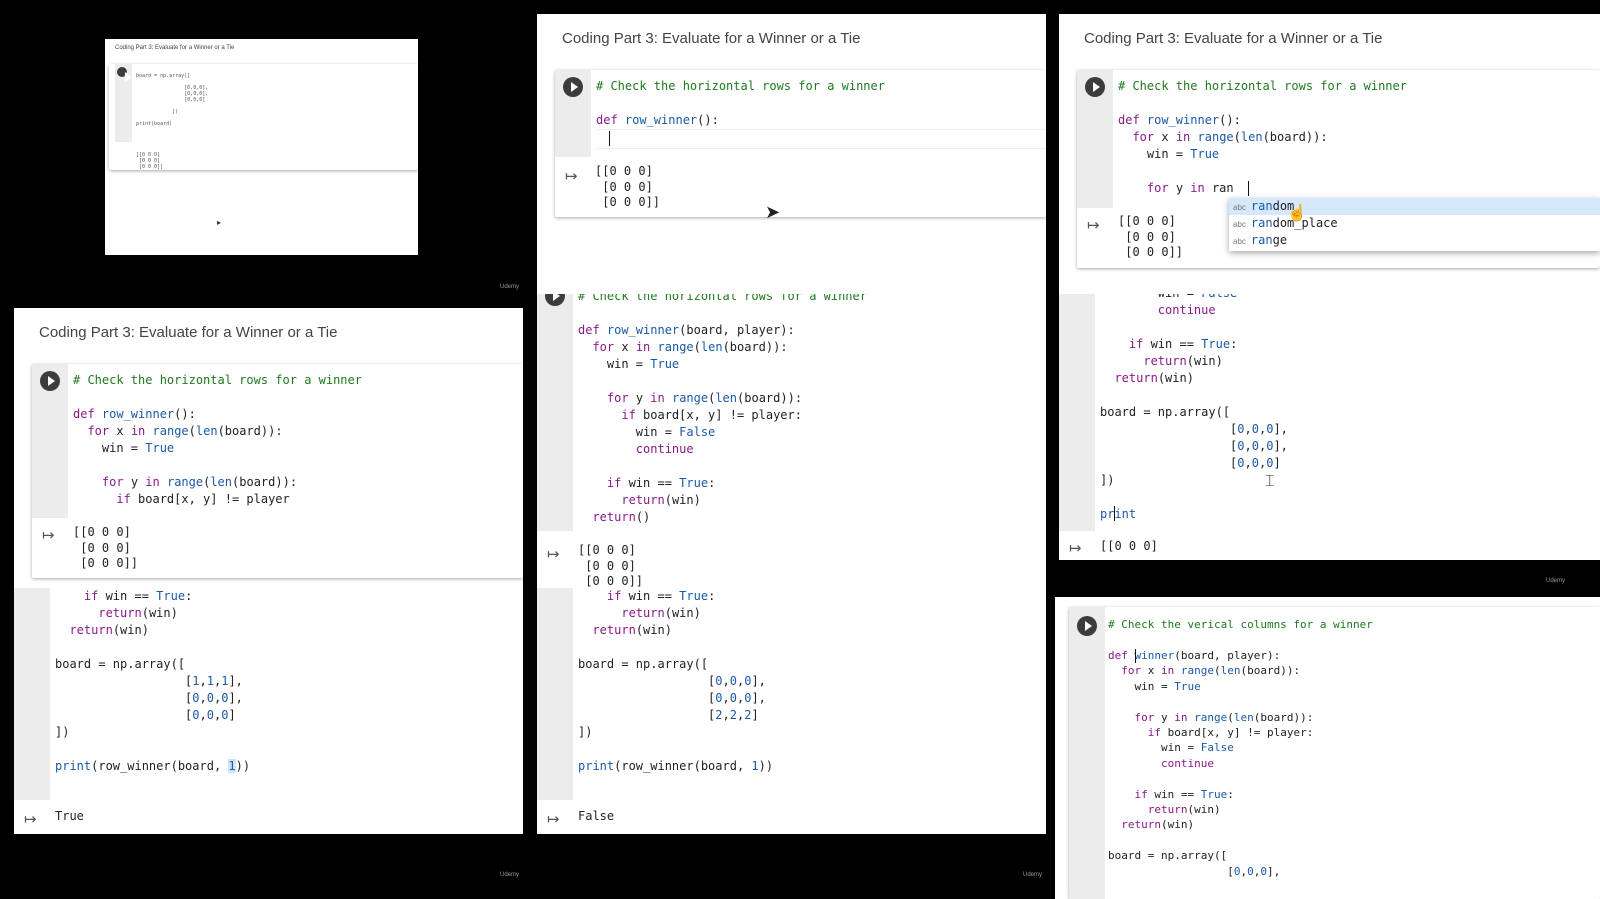 Image resolution: width=1600 pixels, height=899 pixels. What do you see at coordinates (773, 212) in the screenshot?
I see `mouse-pointer-icon: ➤` at bounding box center [773, 212].